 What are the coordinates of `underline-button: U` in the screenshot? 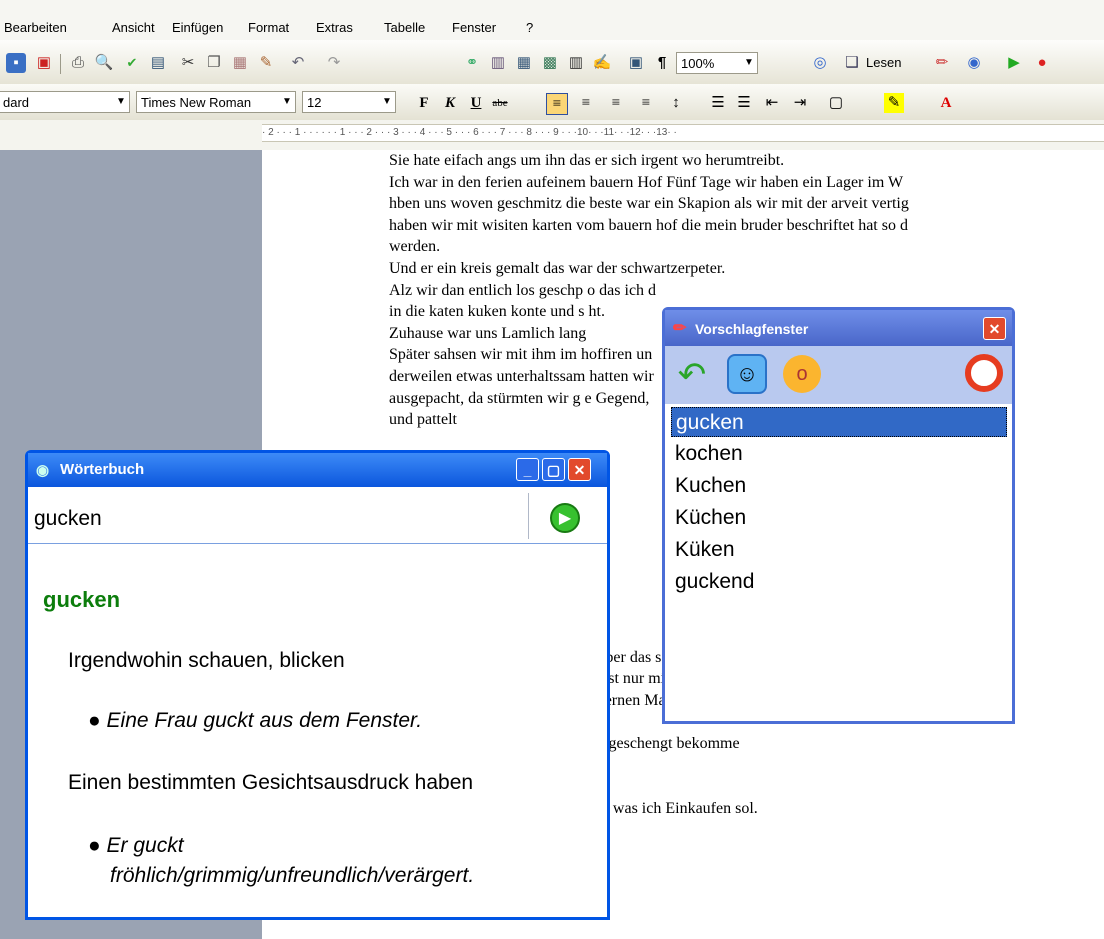 It's located at (476, 103).